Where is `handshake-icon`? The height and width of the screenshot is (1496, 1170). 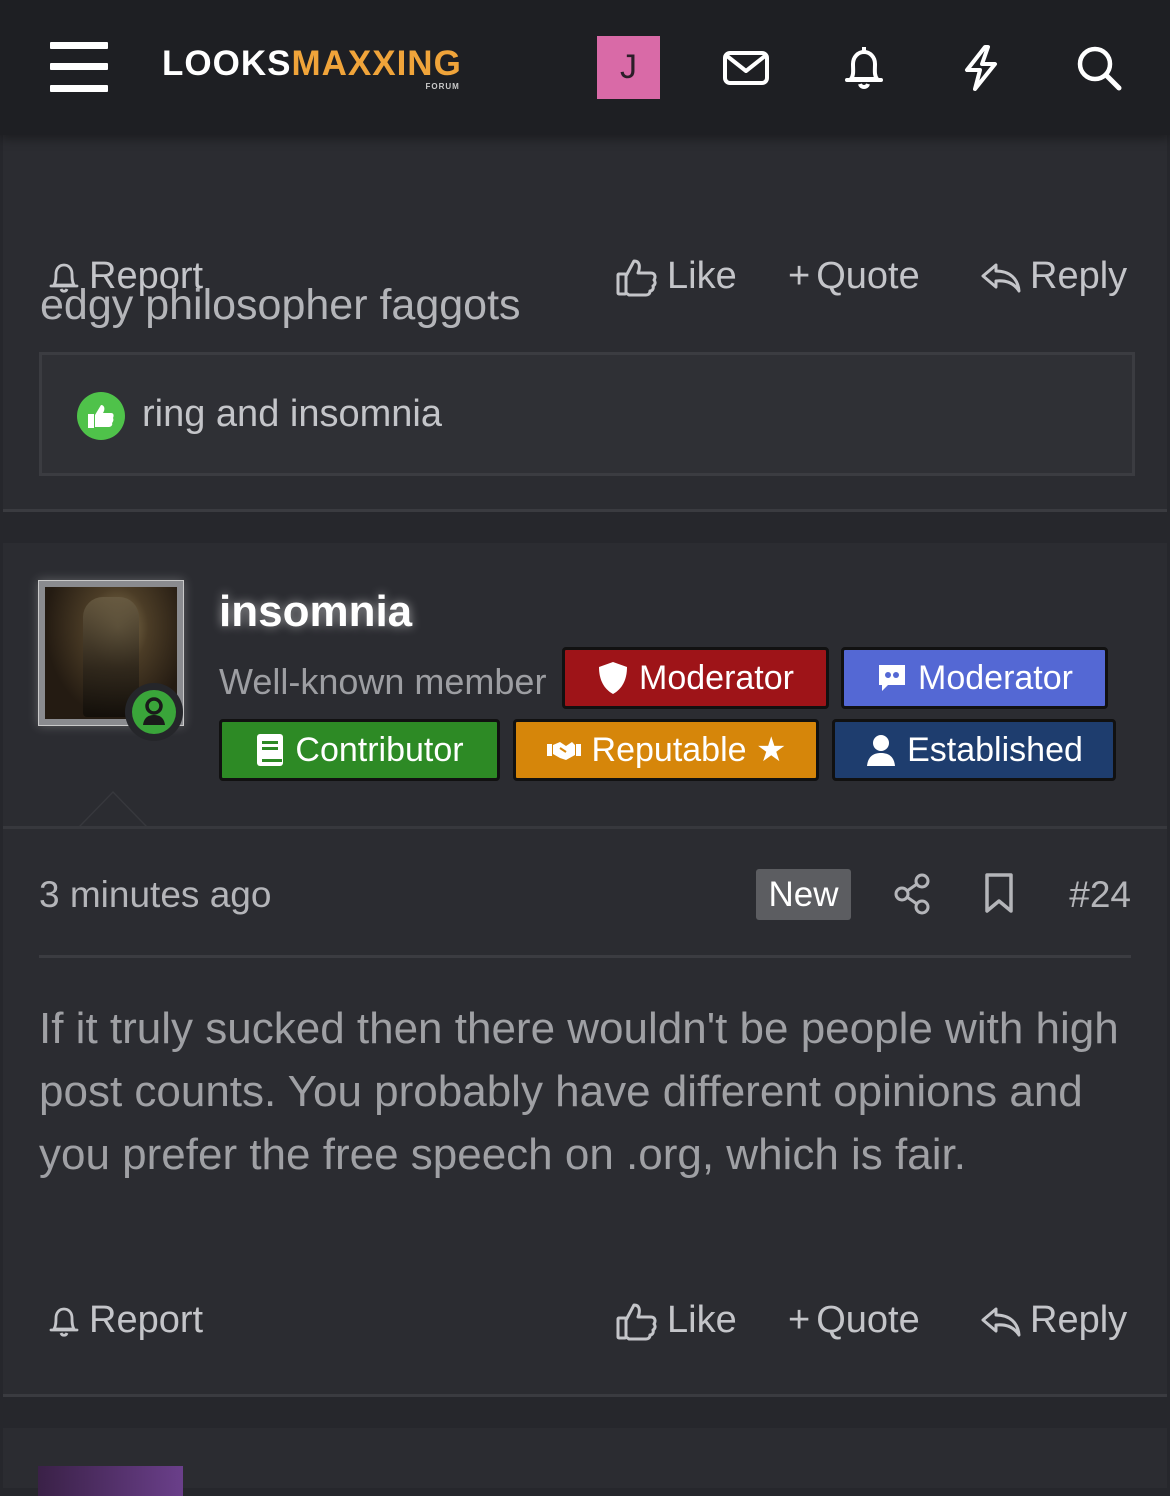 handshake-icon is located at coordinates (563, 751).